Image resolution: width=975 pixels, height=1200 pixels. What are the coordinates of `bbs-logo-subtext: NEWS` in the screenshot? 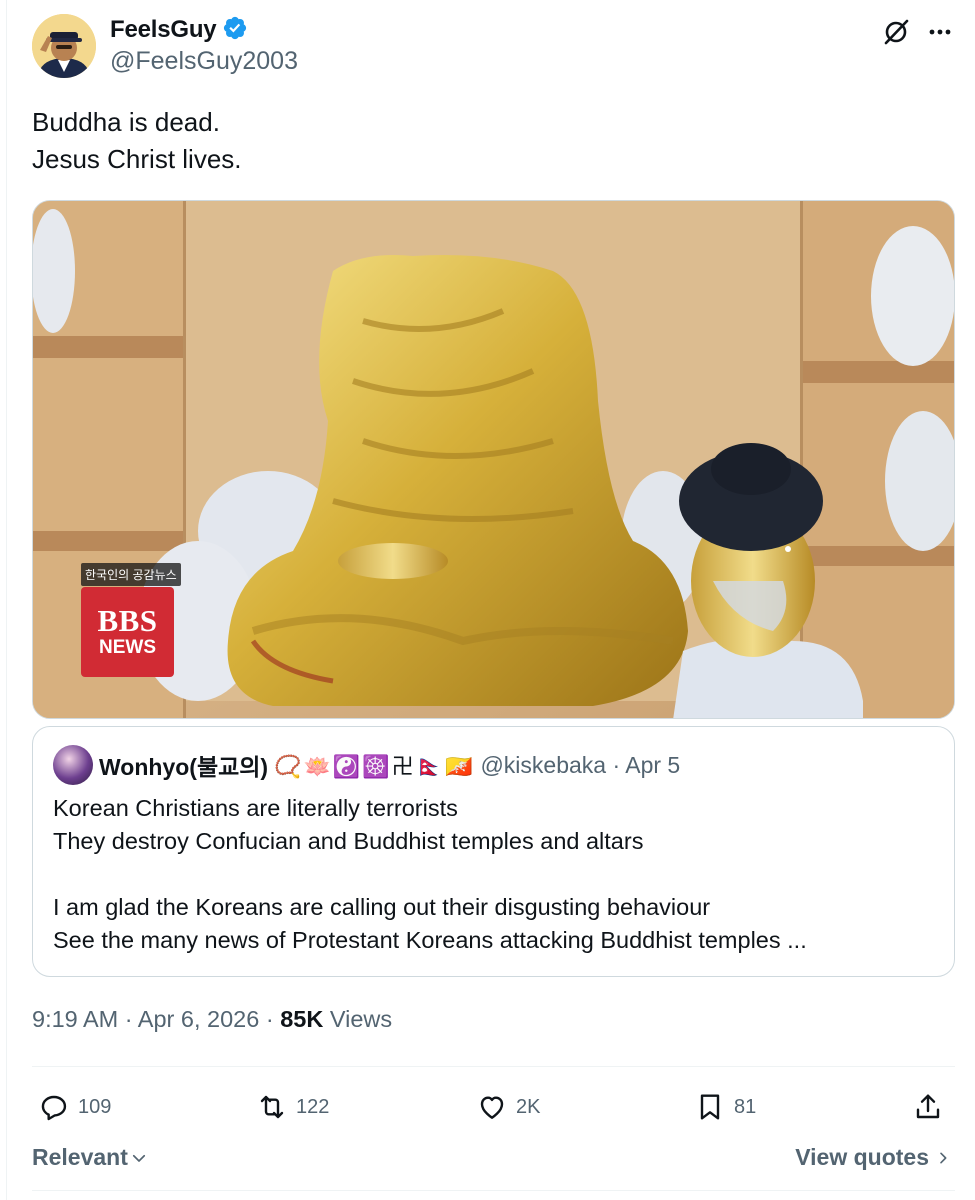 It's located at (127, 647).